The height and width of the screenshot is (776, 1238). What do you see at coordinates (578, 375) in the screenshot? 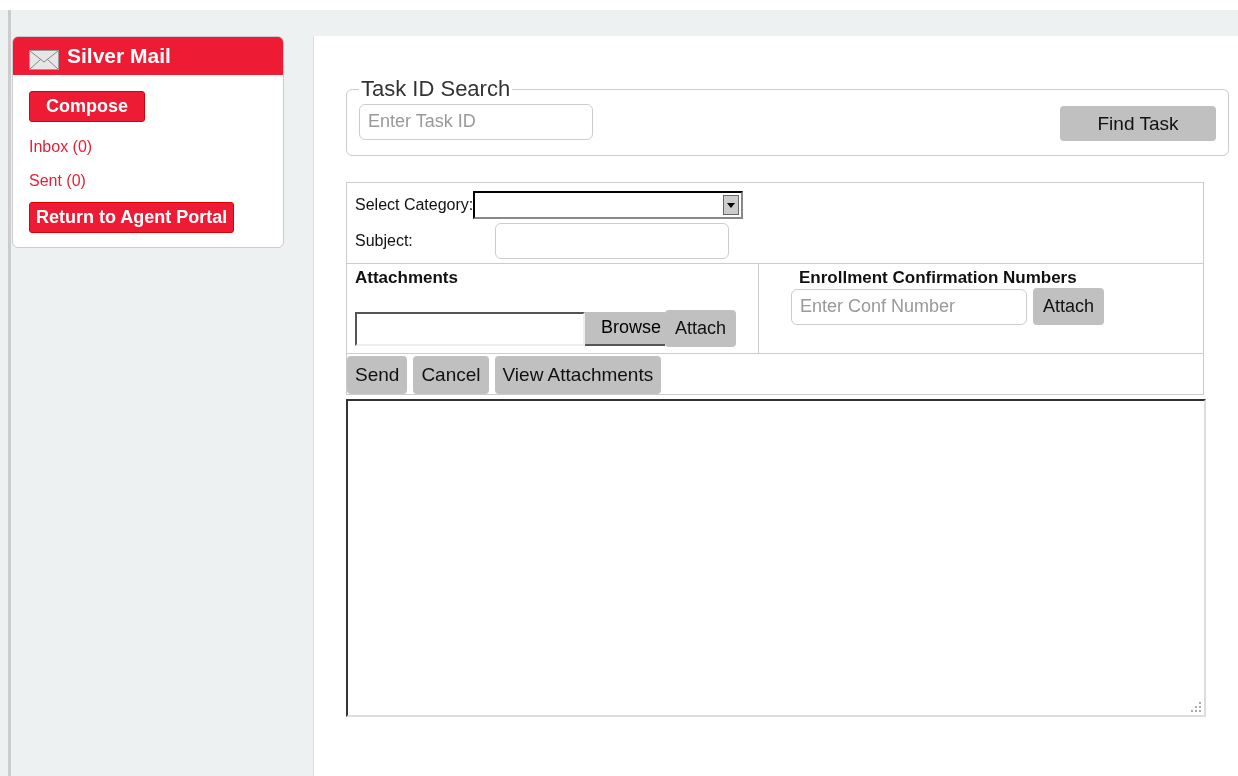
I see `action-button: View Attachments` at bounding box center [578, 375].